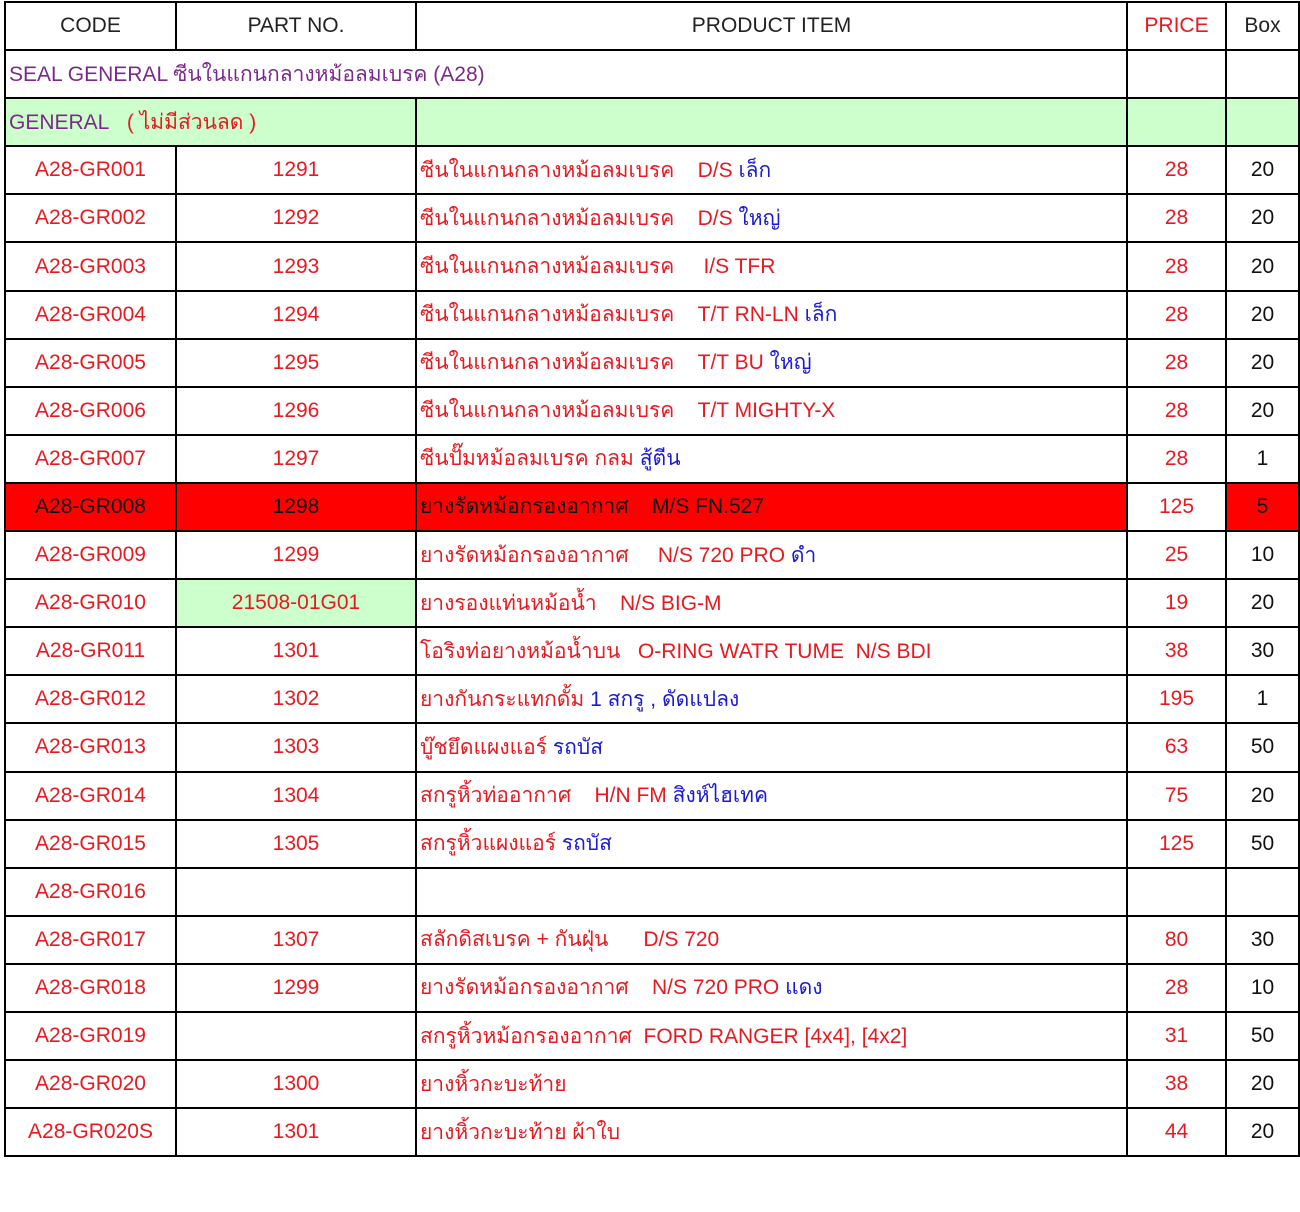 The width and height of the screenshot is (1300, 1212). I want to click on product-item-cell: ซีนในแกนกลางหม้อลมเบรค I/S TFR, so click(771, 266).